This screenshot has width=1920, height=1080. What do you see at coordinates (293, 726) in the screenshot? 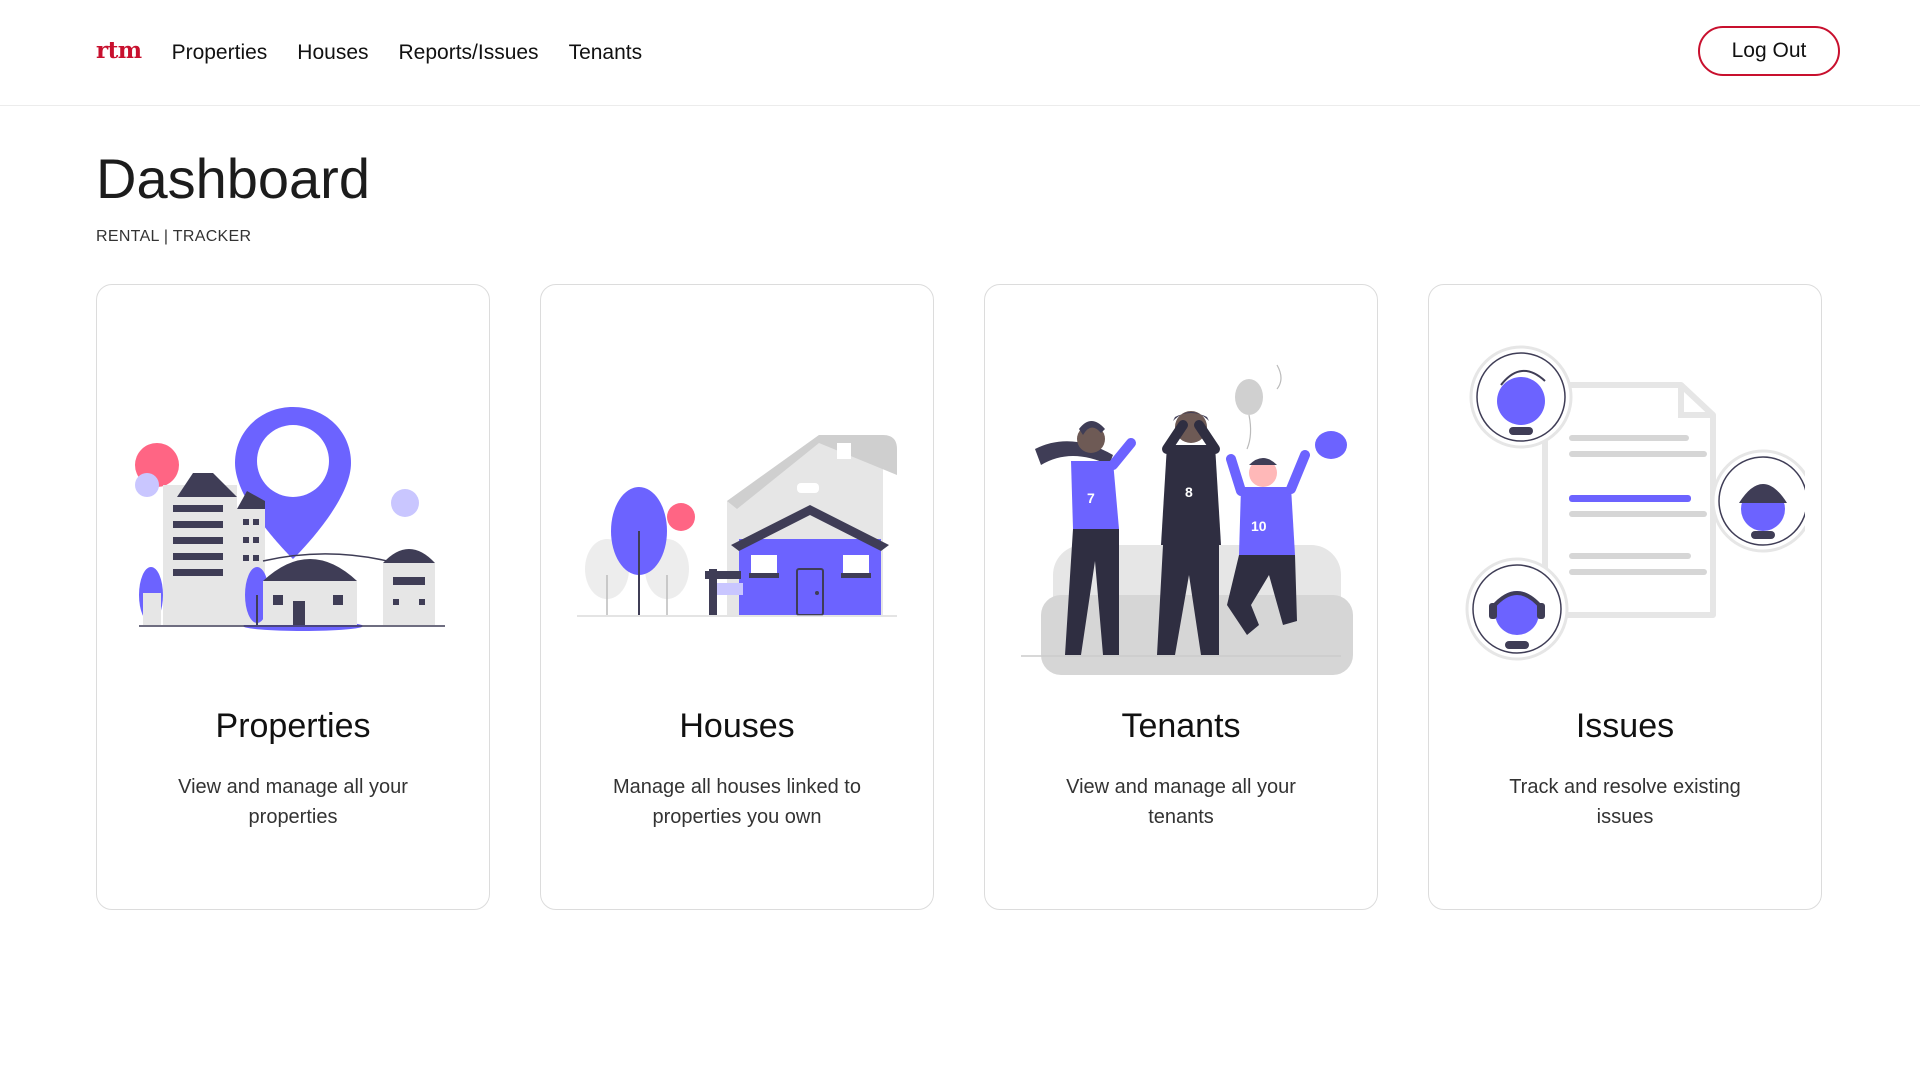
I see `card-title: Properties` at bounding box center [293, 726].